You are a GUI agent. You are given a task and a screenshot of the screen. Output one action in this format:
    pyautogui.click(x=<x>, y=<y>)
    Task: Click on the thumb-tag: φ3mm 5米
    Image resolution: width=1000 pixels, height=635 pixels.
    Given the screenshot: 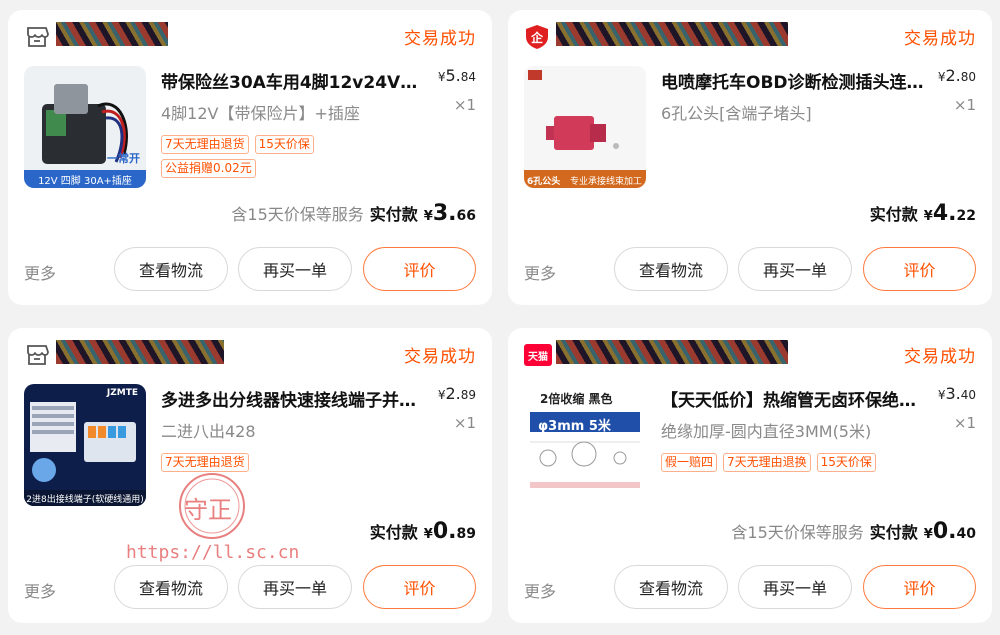 What is the action you would take?
    pyautogui.click(x=574, y=426)
    